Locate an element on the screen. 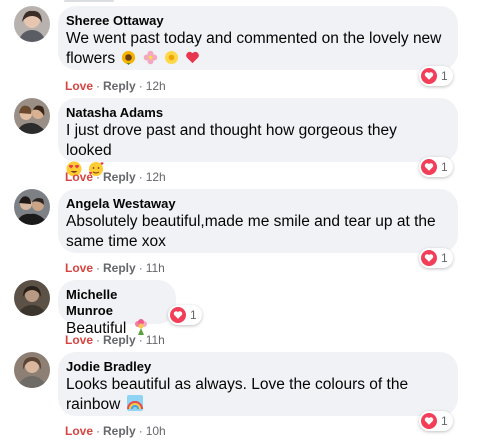 The height and width of the screenshot is (444, 495). rainbow-icon is located at coordinates (134, 406).